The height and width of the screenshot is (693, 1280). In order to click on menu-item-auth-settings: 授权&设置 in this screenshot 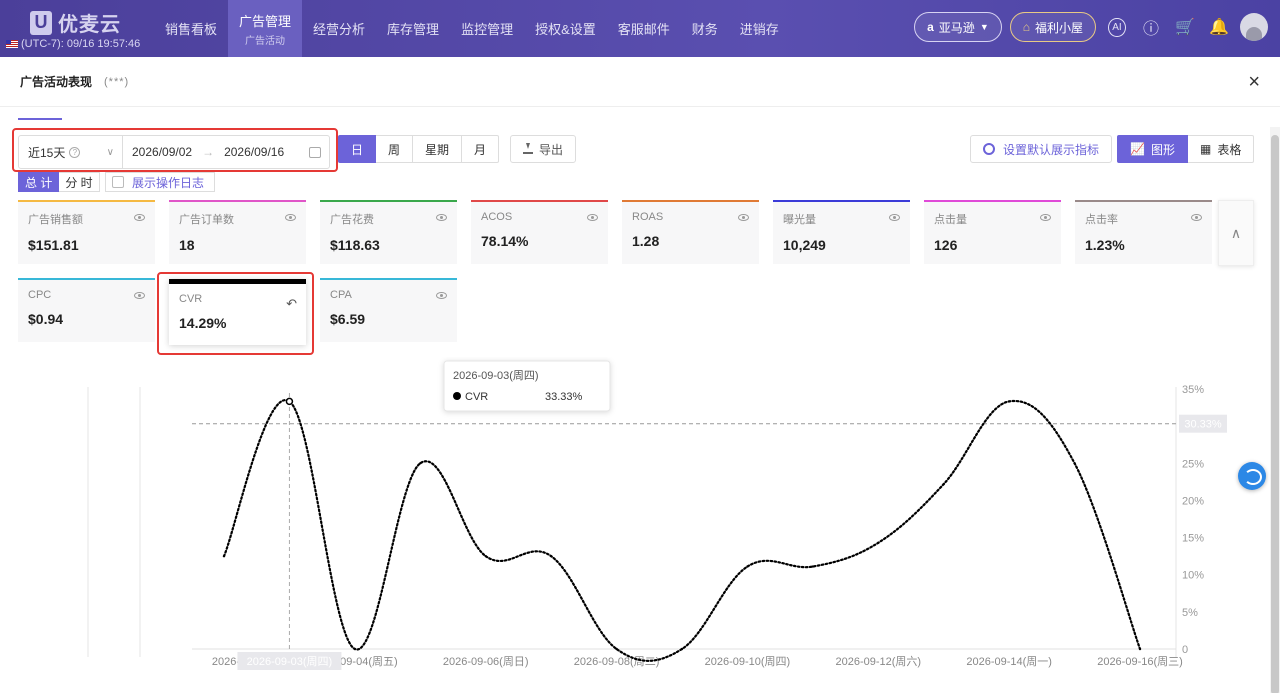, I will do `click(565, 28)`.